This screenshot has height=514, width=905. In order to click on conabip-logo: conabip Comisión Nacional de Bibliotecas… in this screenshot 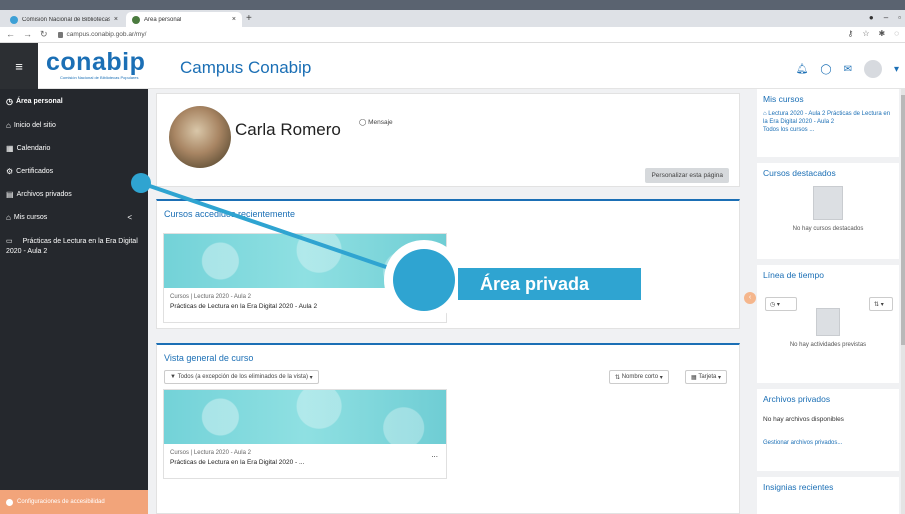, I will do `click(104, 64)`.